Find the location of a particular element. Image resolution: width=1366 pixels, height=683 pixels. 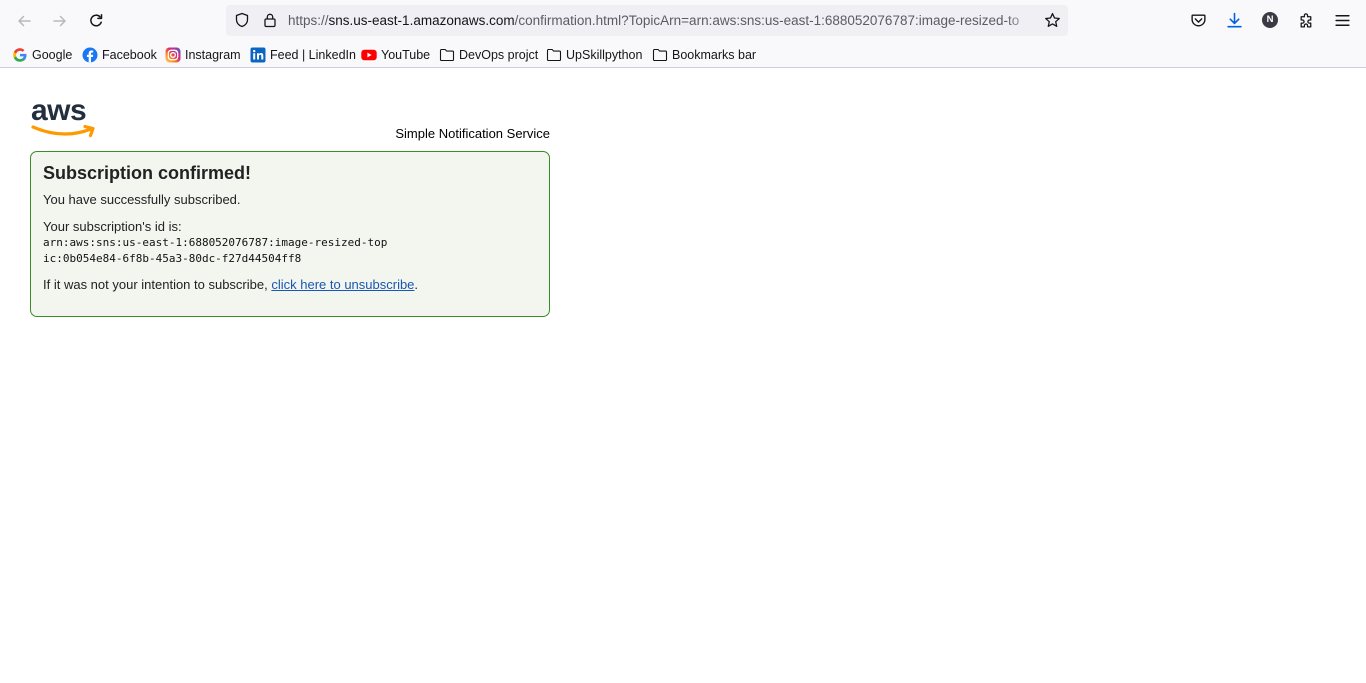

hamburger-icon is located at coordinates (1342, 20).